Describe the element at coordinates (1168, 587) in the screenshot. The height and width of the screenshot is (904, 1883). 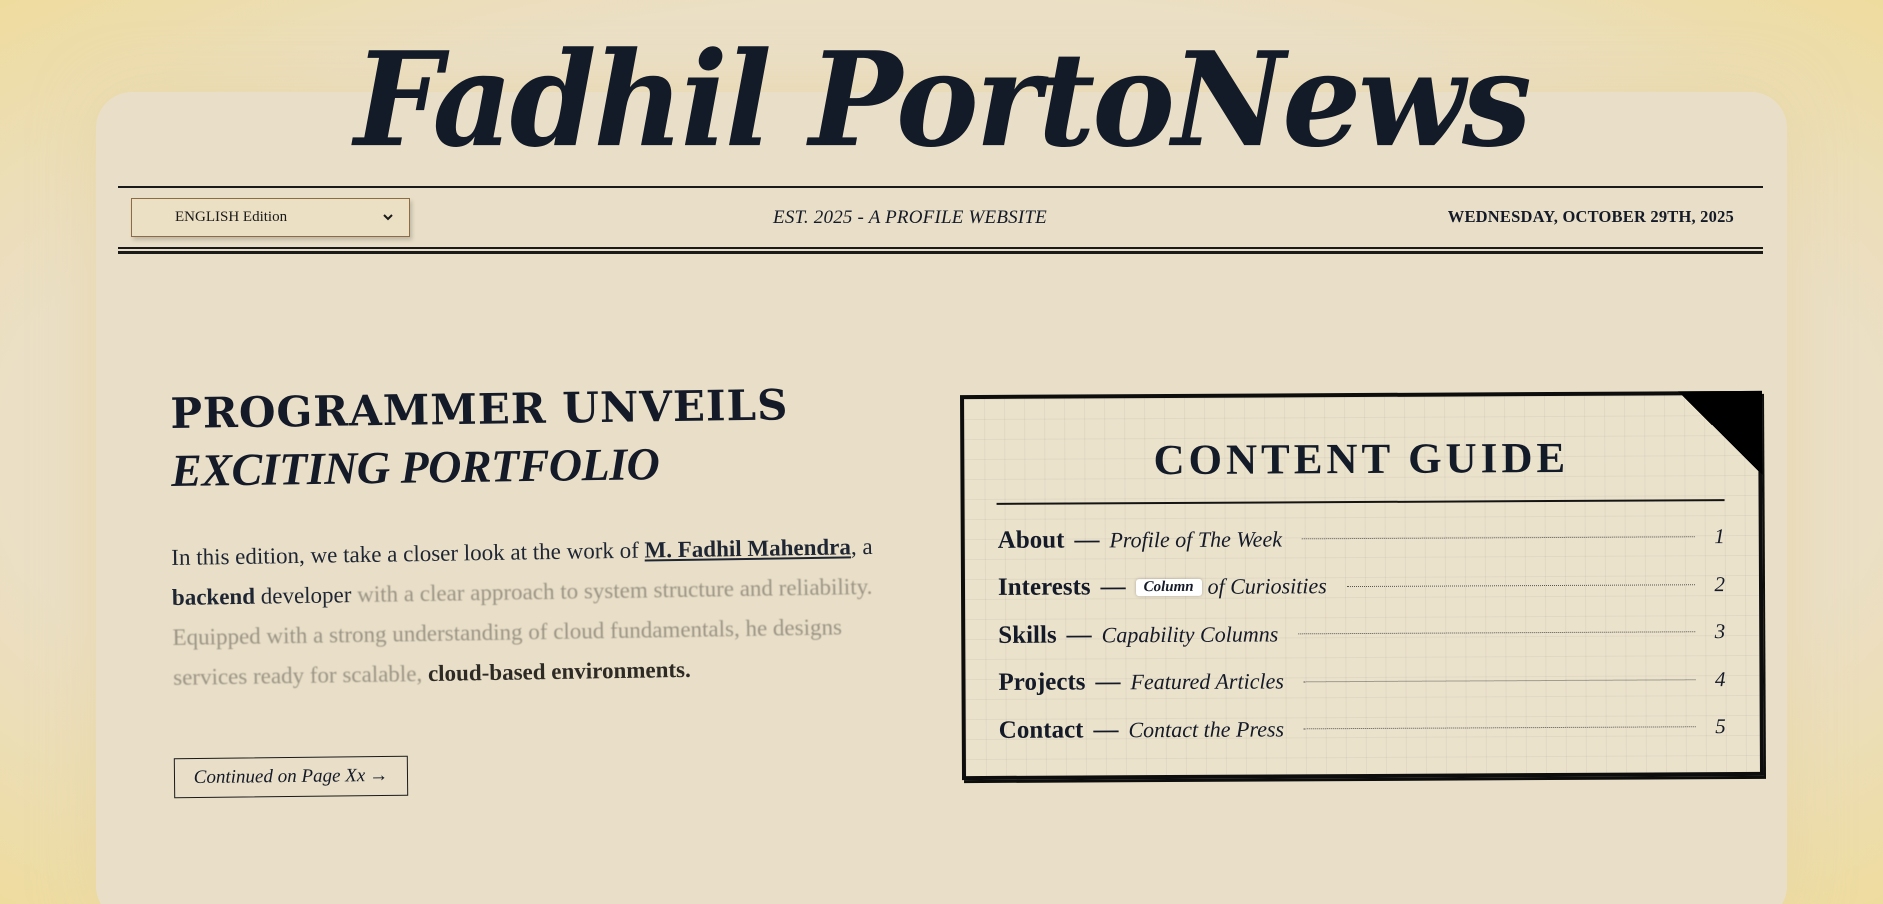
I see `column-tag: Column` at that location.